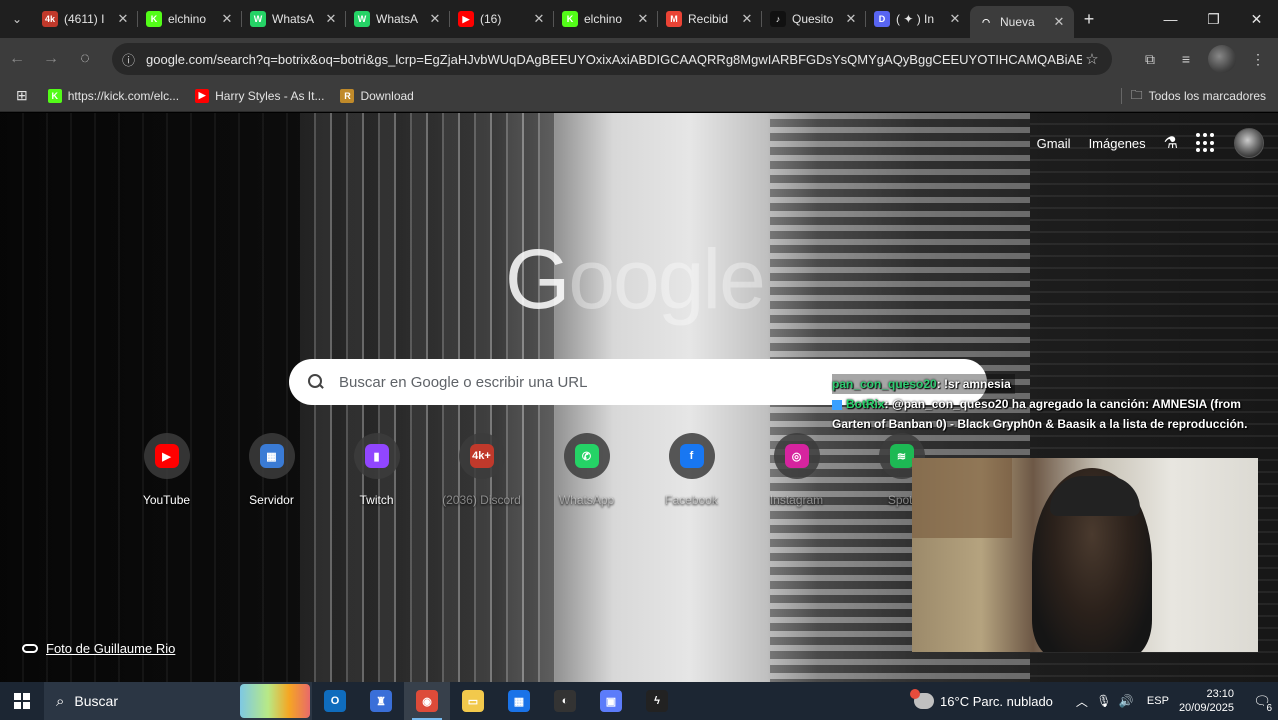  Describe the element at coordinates (134, 59) in the screenshot. I see `site-info-icon: ⓘ` at that location.